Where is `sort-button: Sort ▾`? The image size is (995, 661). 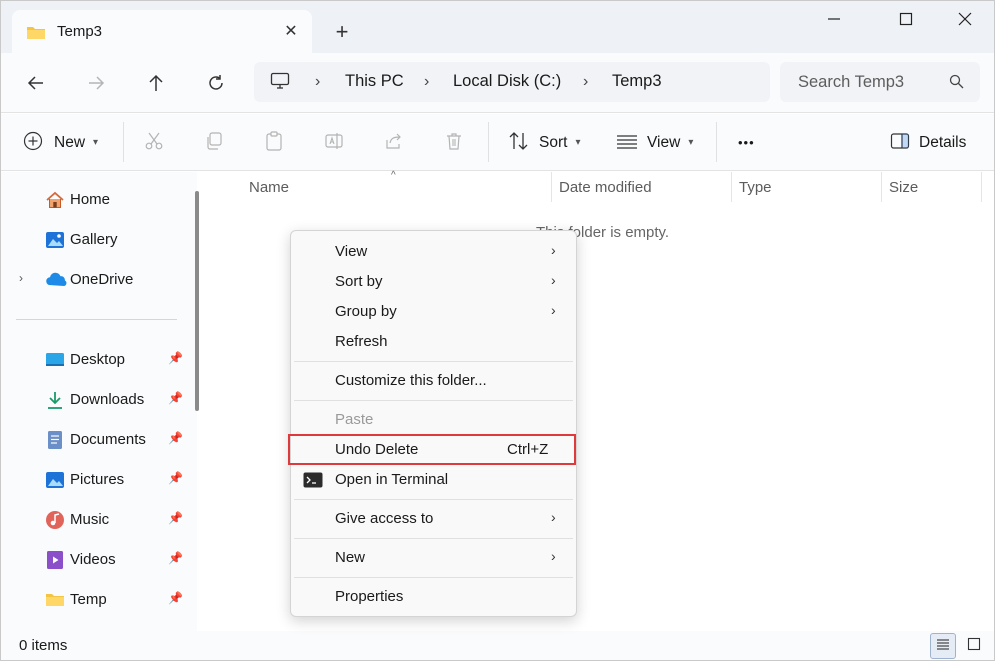
sort-button: Sort ▾ is located at coordinates (544, 142).